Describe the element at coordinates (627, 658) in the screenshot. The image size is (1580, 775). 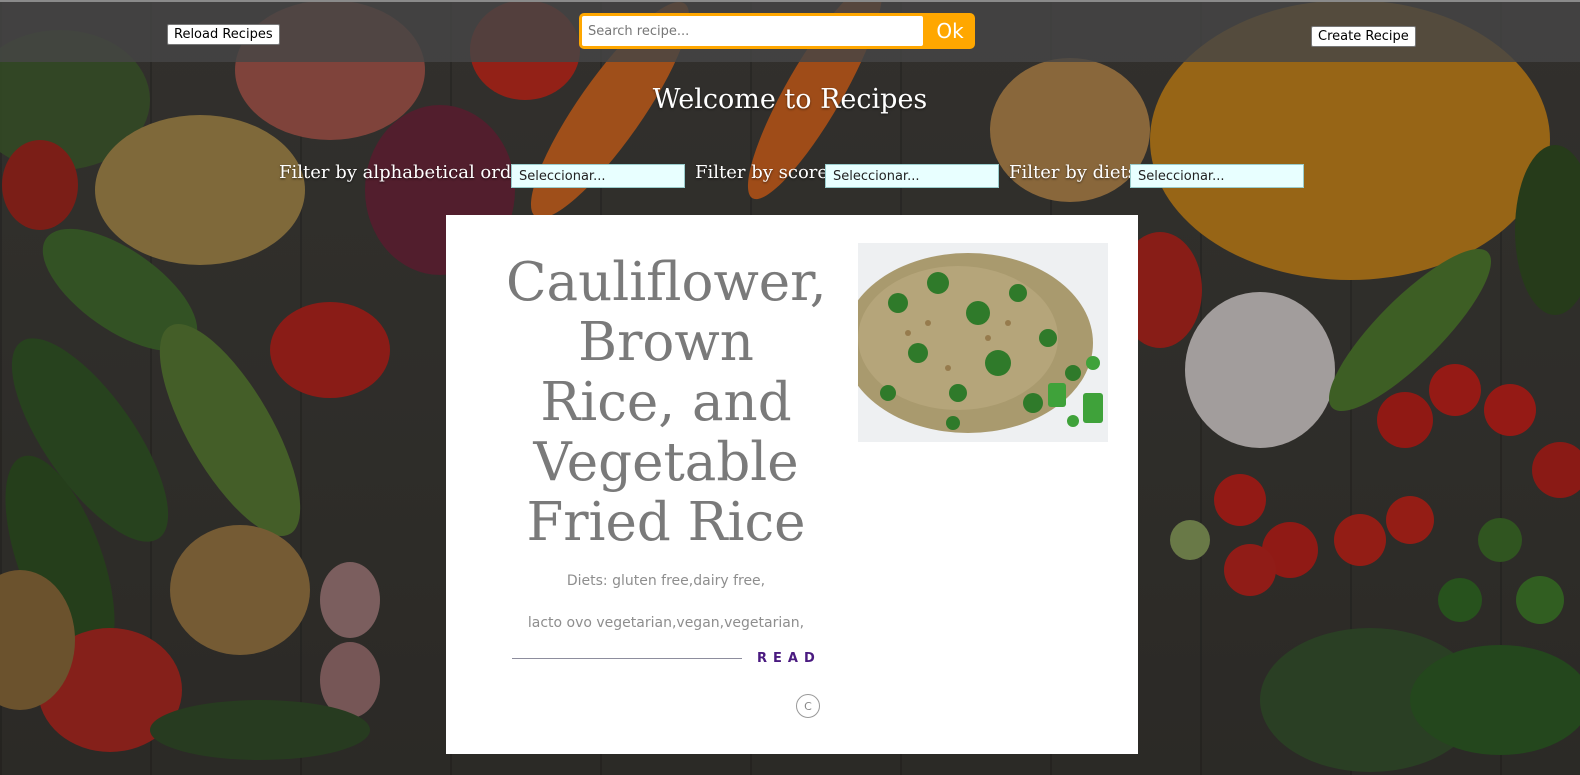
I see `read-divider` at that location.